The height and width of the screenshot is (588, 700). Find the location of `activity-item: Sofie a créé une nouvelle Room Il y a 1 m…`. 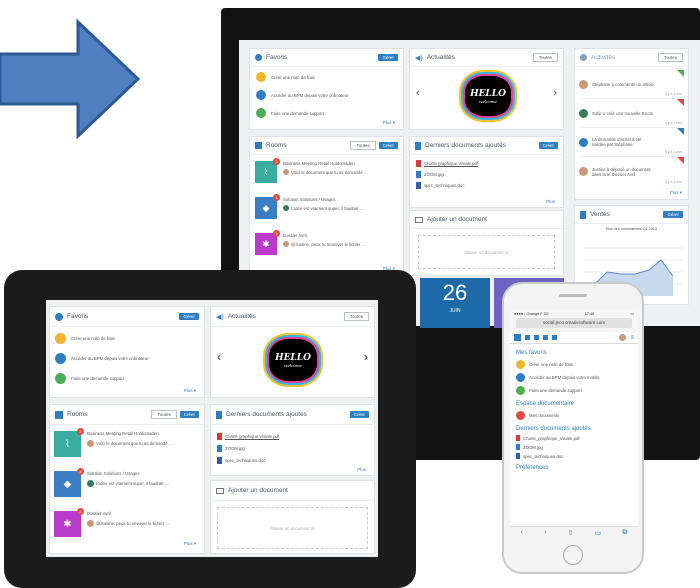

activity-item: Sofie a créé une nouvelle Room Il y a 1 m… is located at coordinates (631, 113).